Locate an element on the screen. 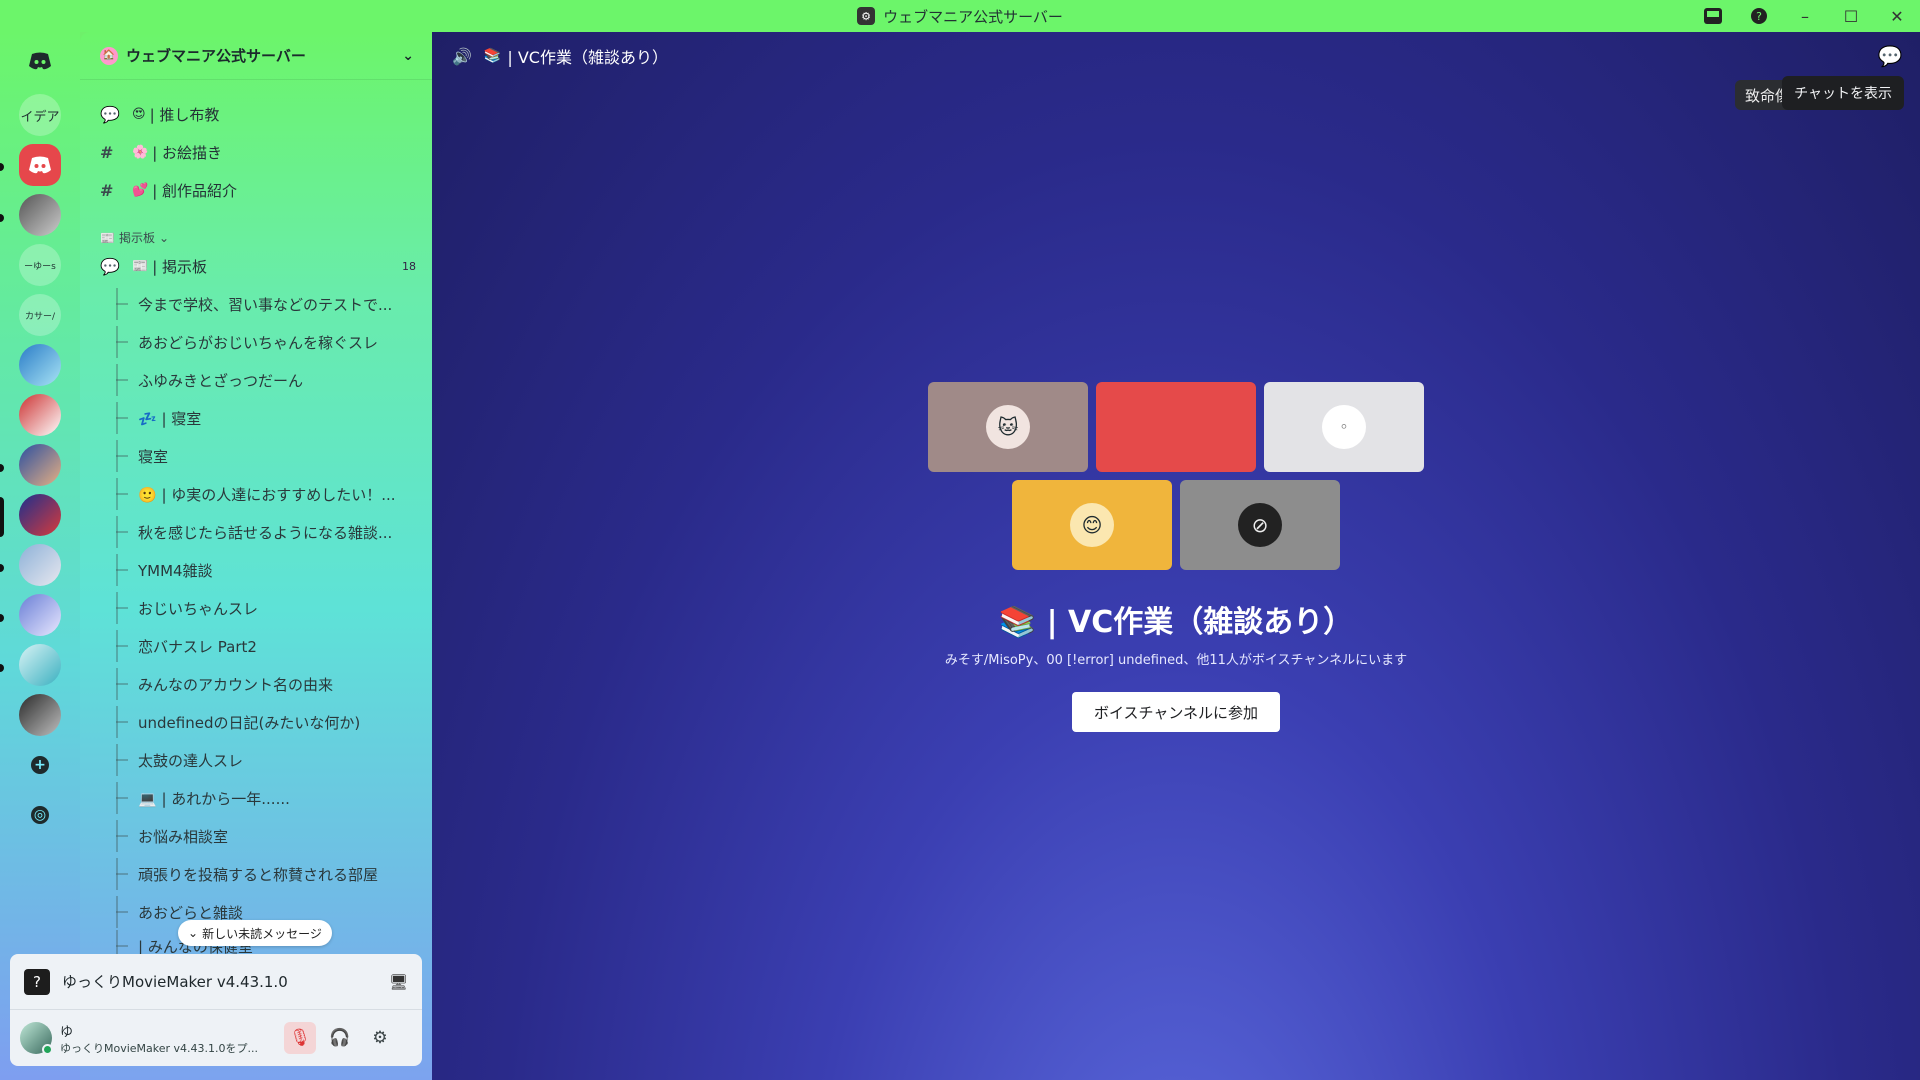  participant-tile: 🐱 is located at coordinates (1008, 427).